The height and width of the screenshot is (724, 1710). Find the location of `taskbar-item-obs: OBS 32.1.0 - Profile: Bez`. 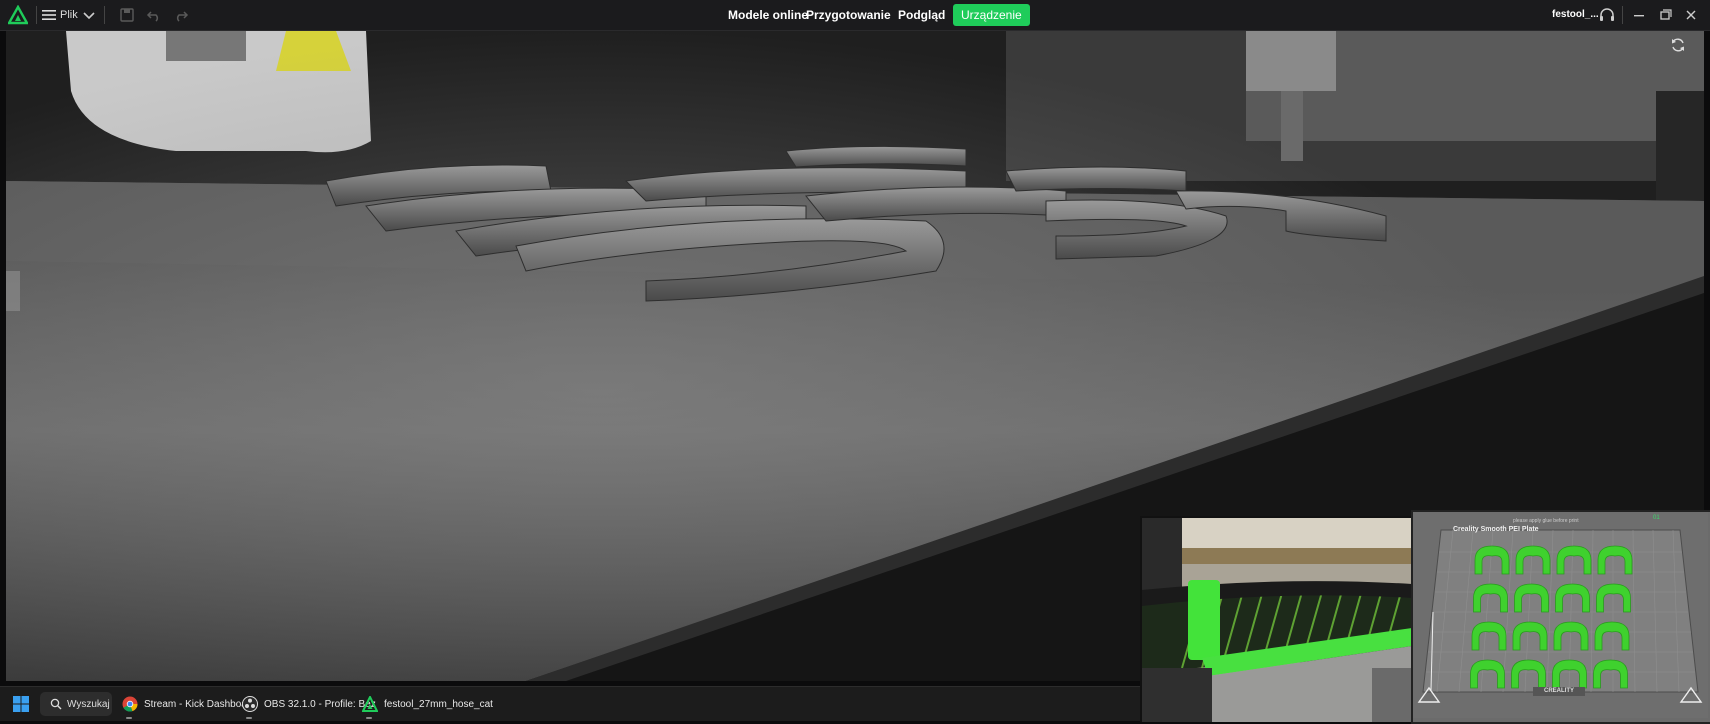

taskbar-item-obs: OBS 32.1.0 - Profile: Bez is located at coordinates (309, 705).